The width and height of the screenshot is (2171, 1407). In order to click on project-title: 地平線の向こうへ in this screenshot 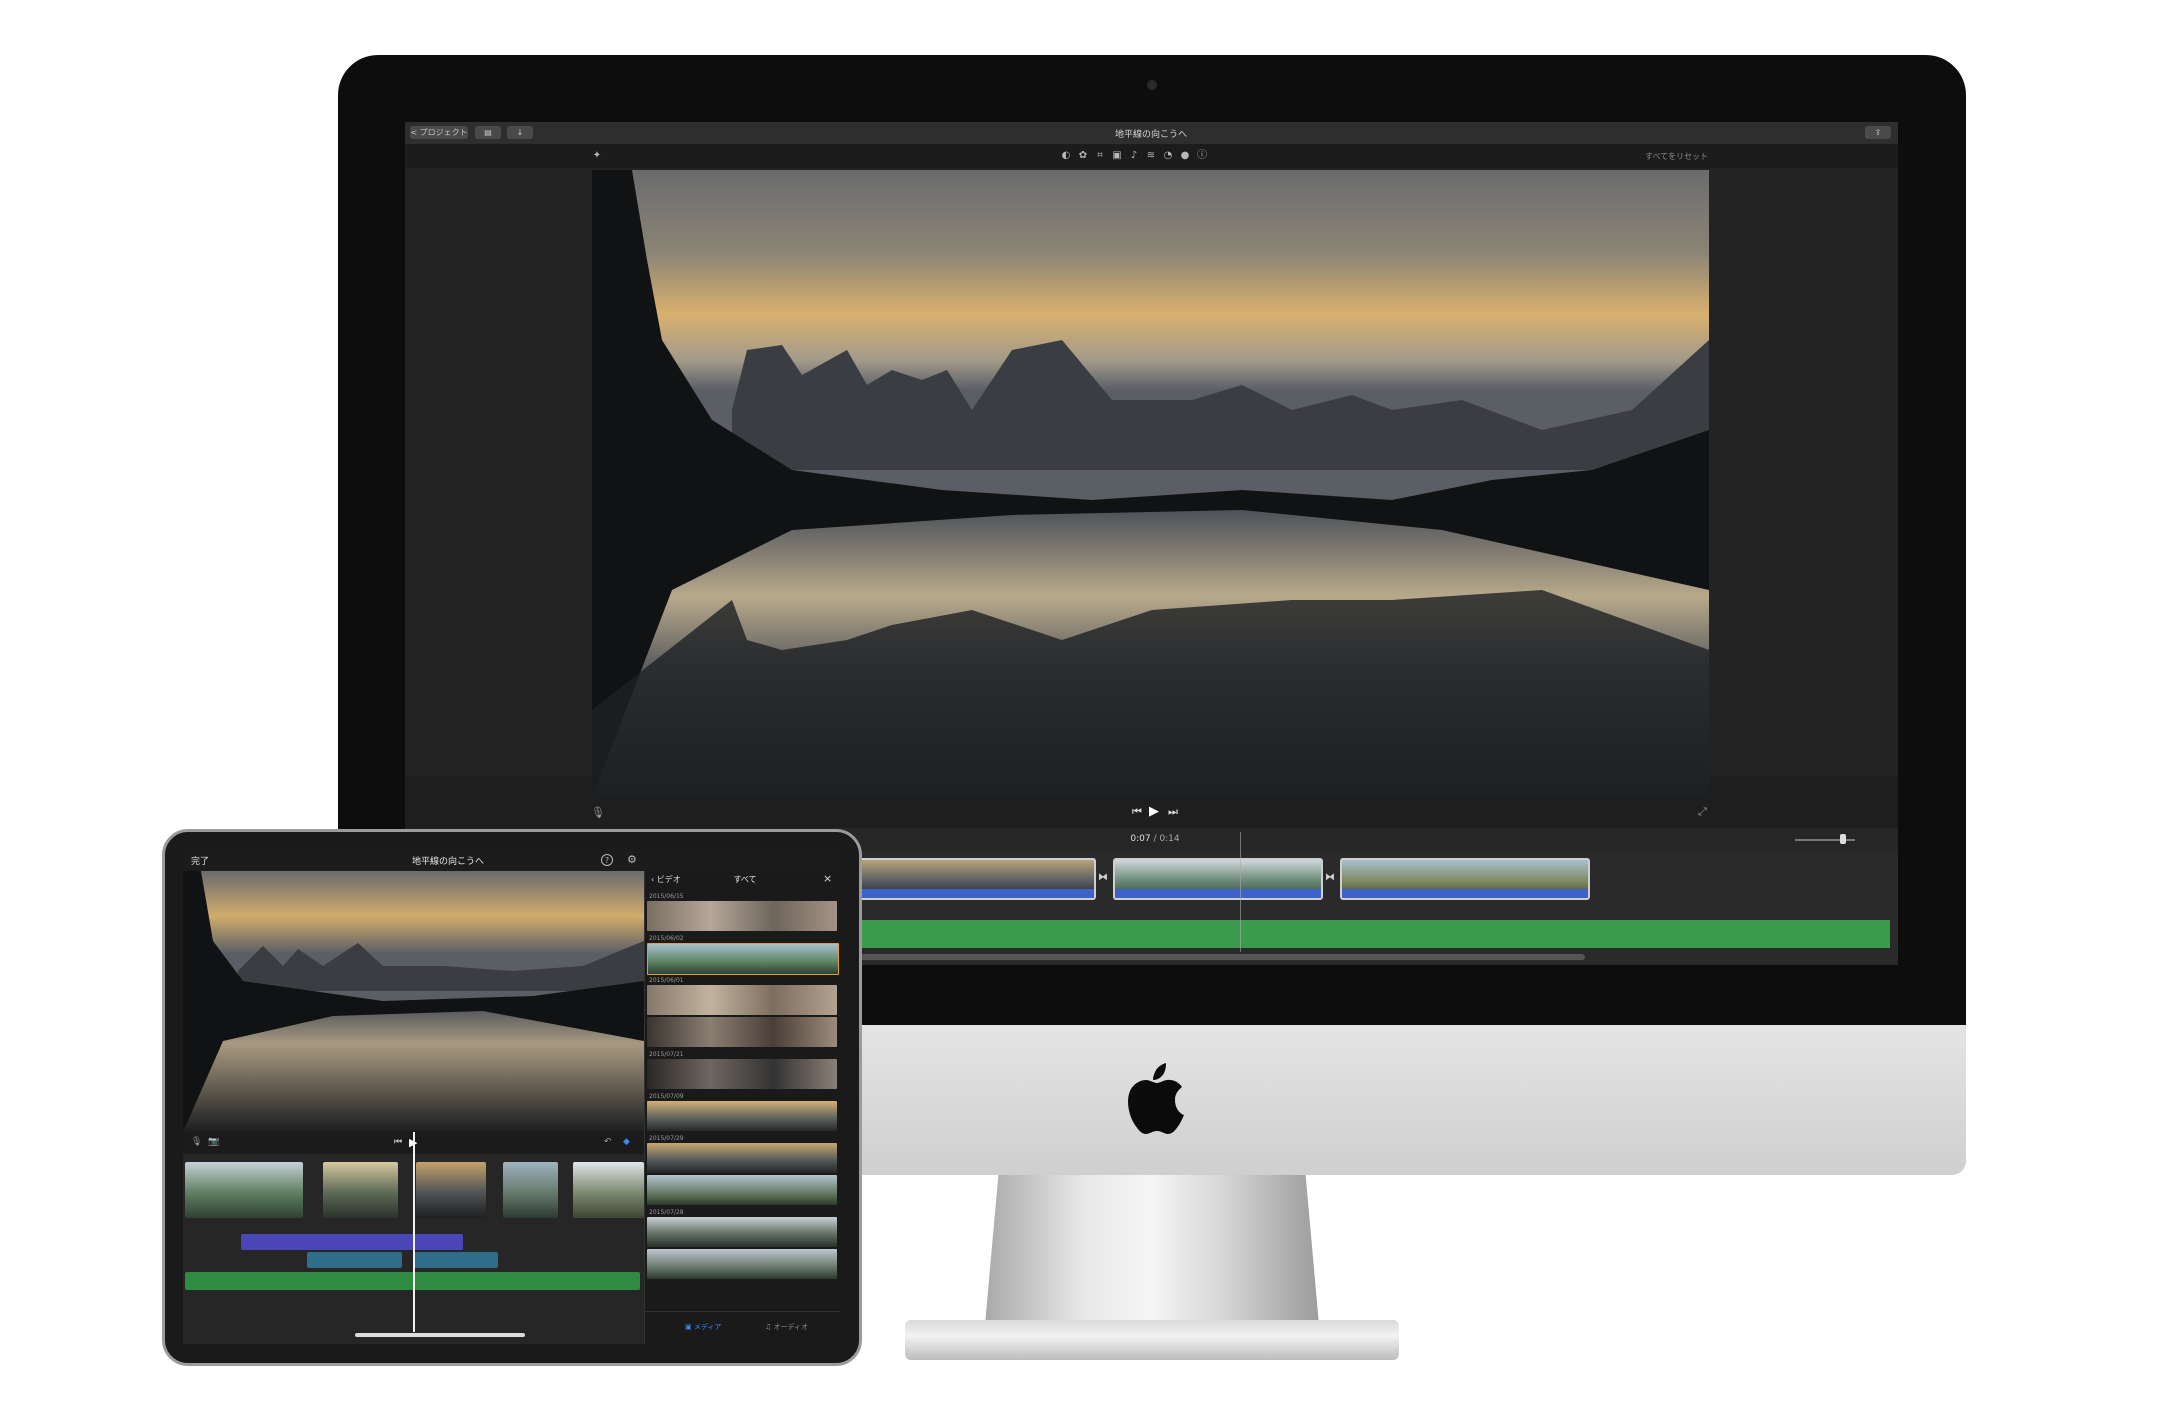, I will do `click(1150, 135)`.